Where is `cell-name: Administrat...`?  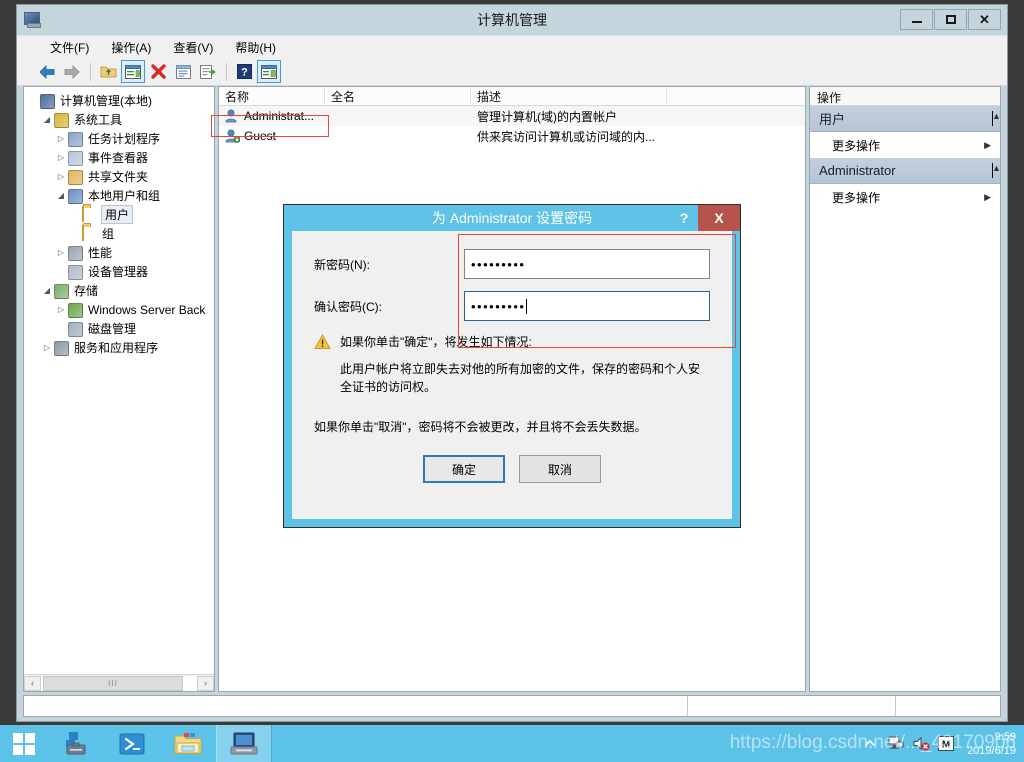
cell-name: Administrat... is located at coordinates (272, 116).